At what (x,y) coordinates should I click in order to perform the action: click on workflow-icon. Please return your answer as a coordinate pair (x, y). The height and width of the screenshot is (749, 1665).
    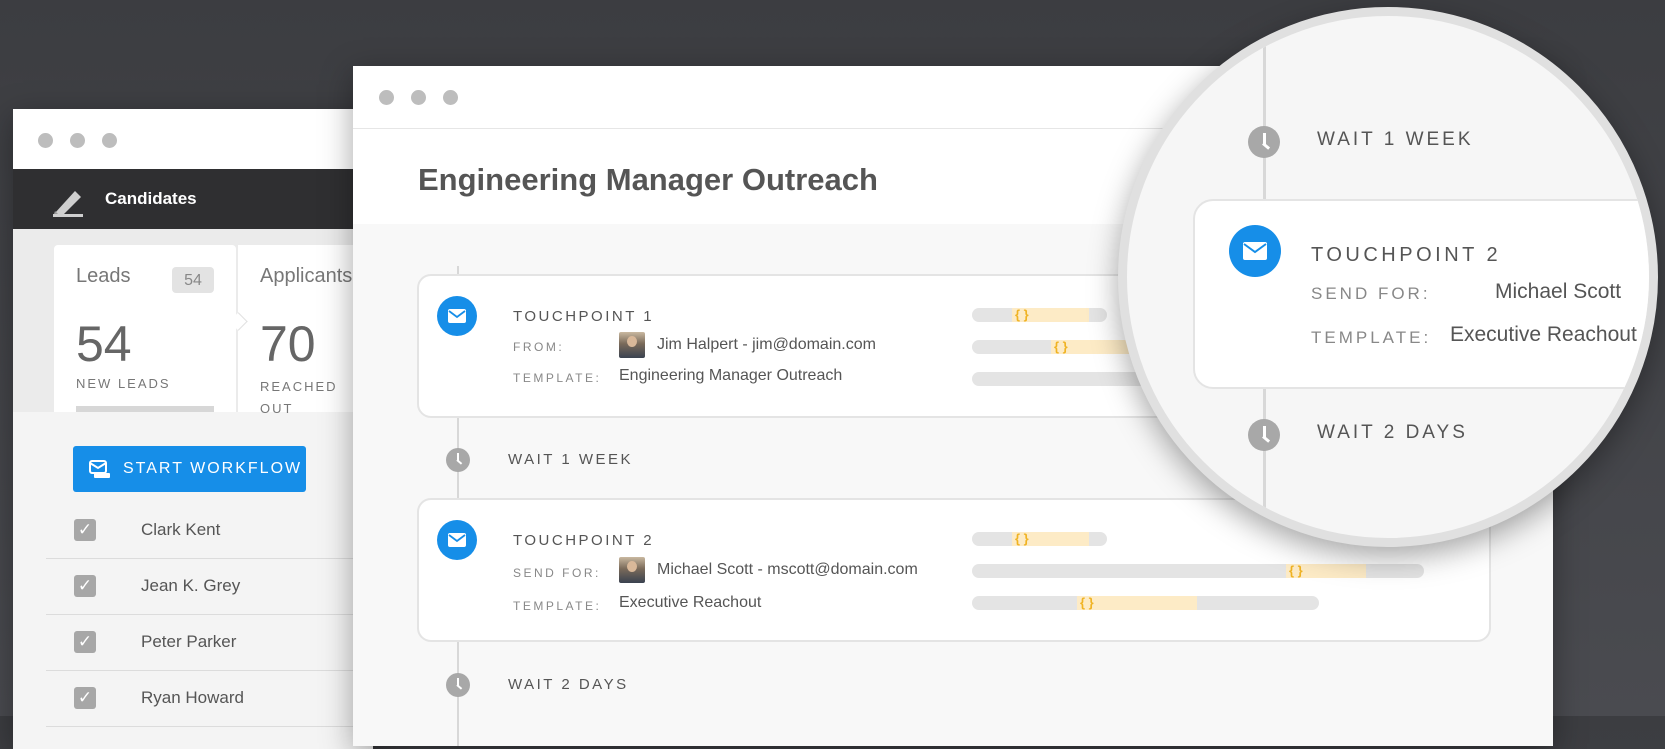
    Looking at the image, I should click on (99, 469).